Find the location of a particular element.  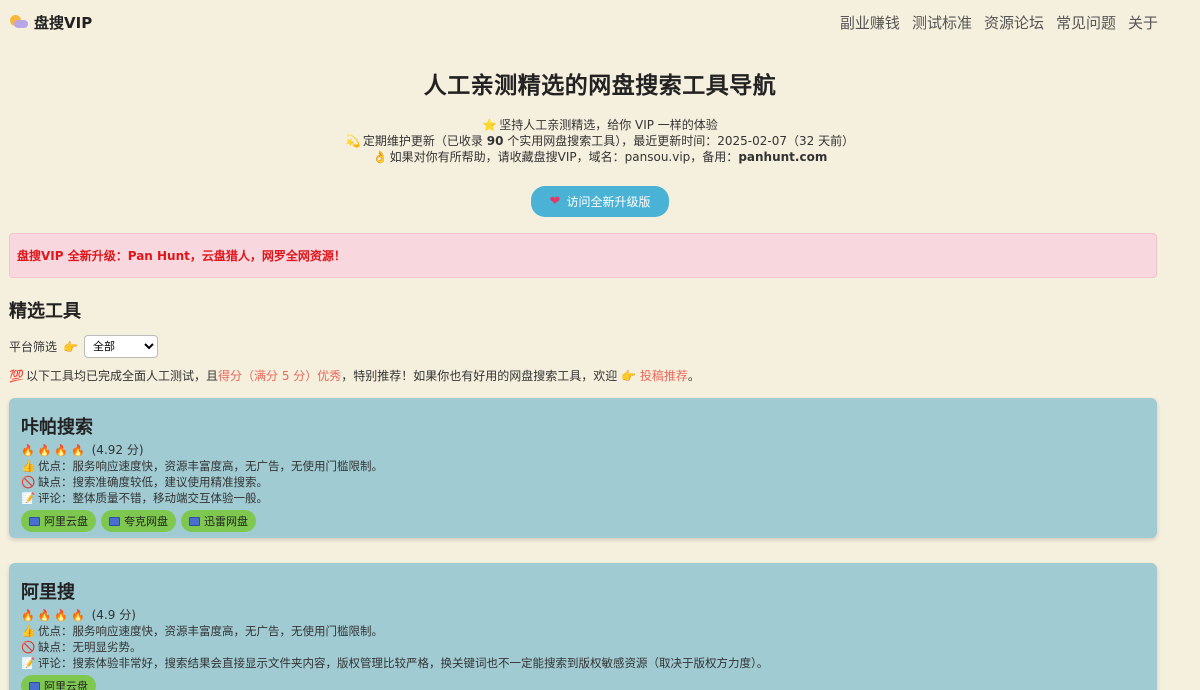

platform-select: 全部 is located at coordinates (120, 346).